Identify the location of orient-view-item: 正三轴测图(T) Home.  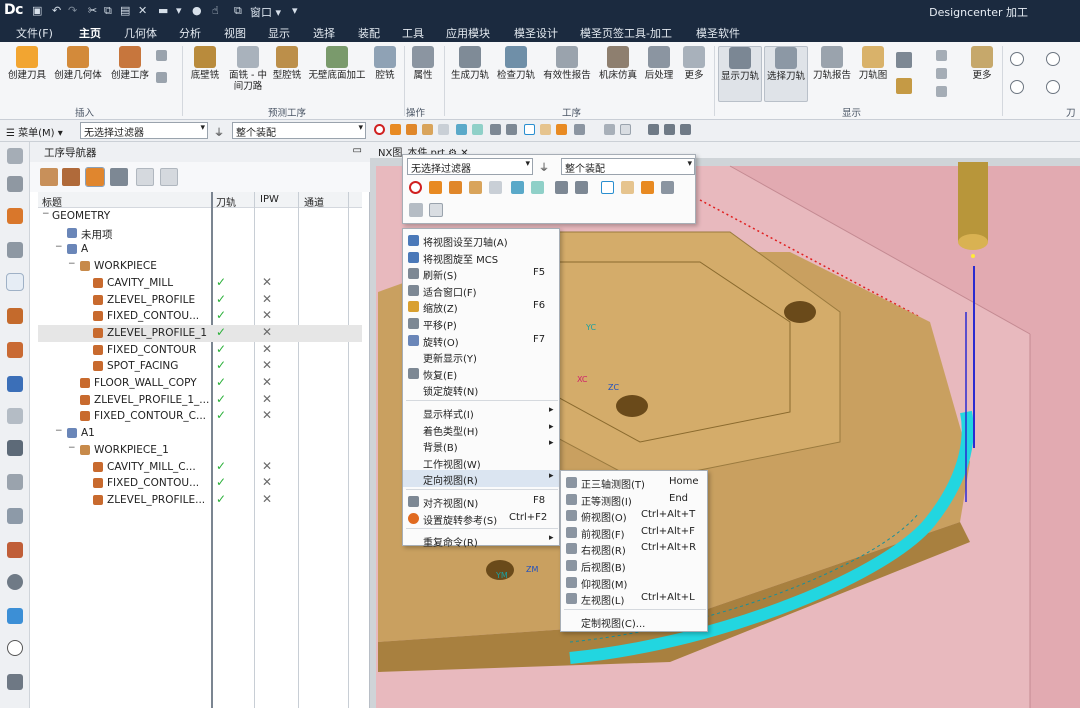
(634, 482).